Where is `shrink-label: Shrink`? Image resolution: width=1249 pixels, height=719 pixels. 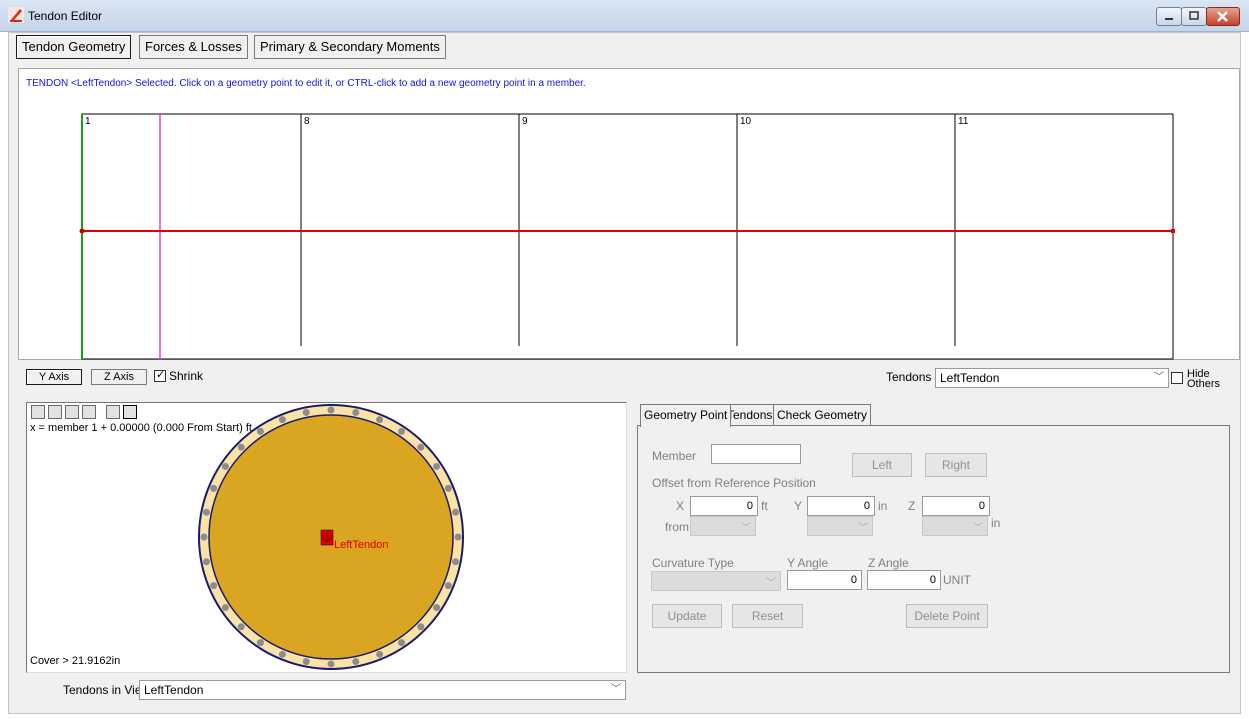 shrink-label: Shrink is located at coordinates (186, 376).